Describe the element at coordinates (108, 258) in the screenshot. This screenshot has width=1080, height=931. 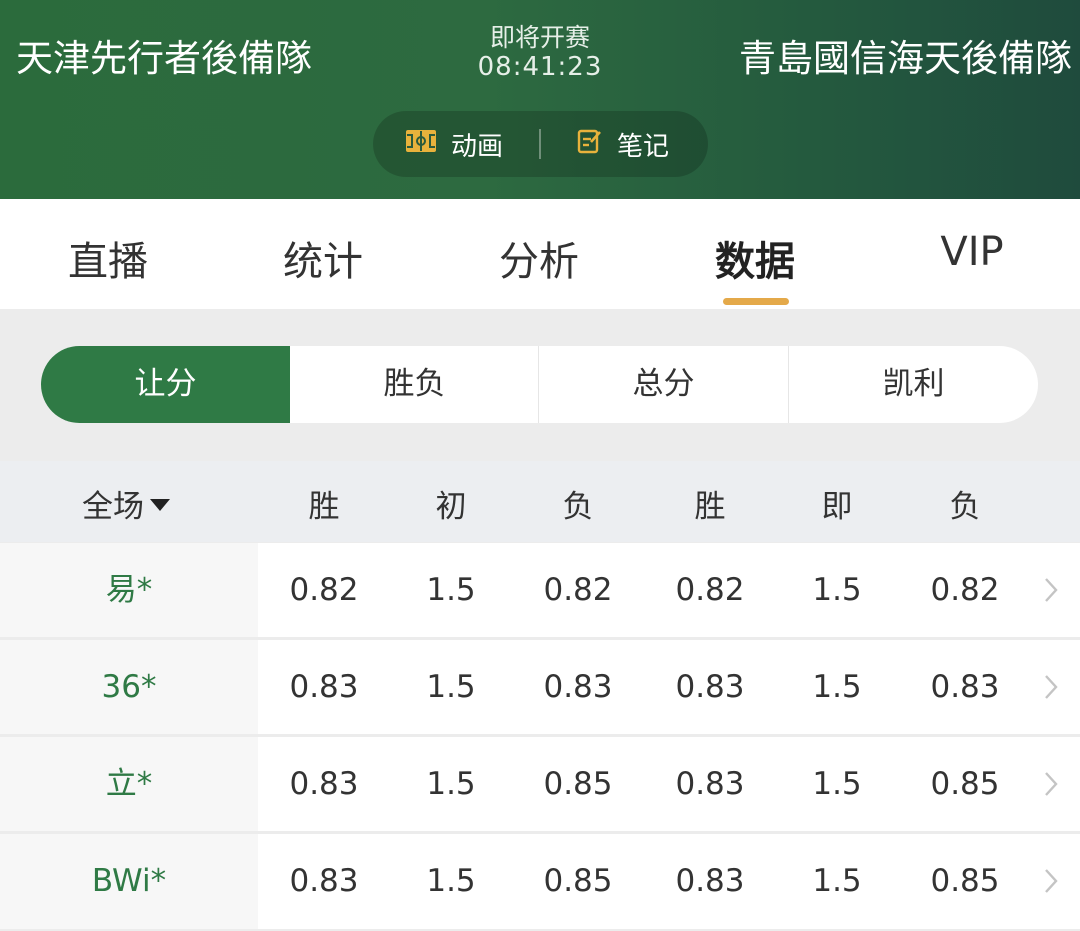
I see `tab-live: 直播` at that location.